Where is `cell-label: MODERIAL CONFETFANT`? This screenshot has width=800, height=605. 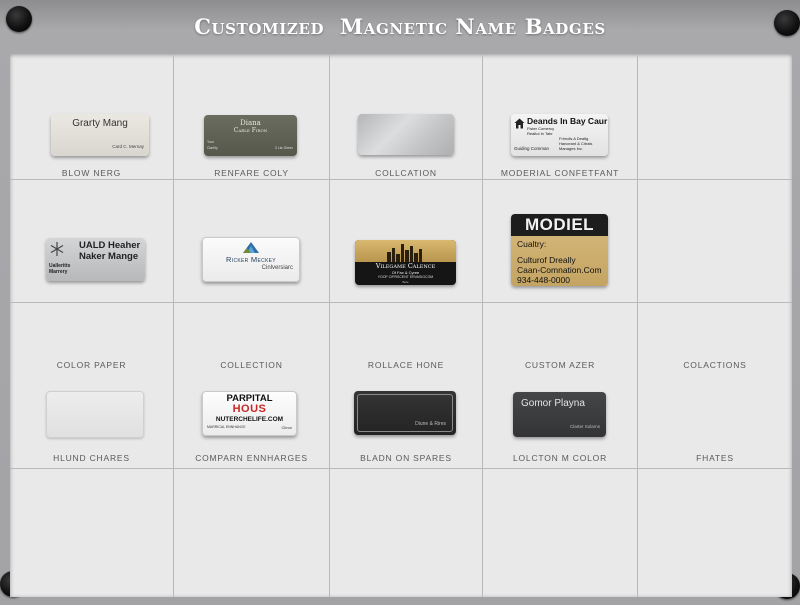 cell-label: MODERIAL CONFETFANT is located at coordinates (560, 173).